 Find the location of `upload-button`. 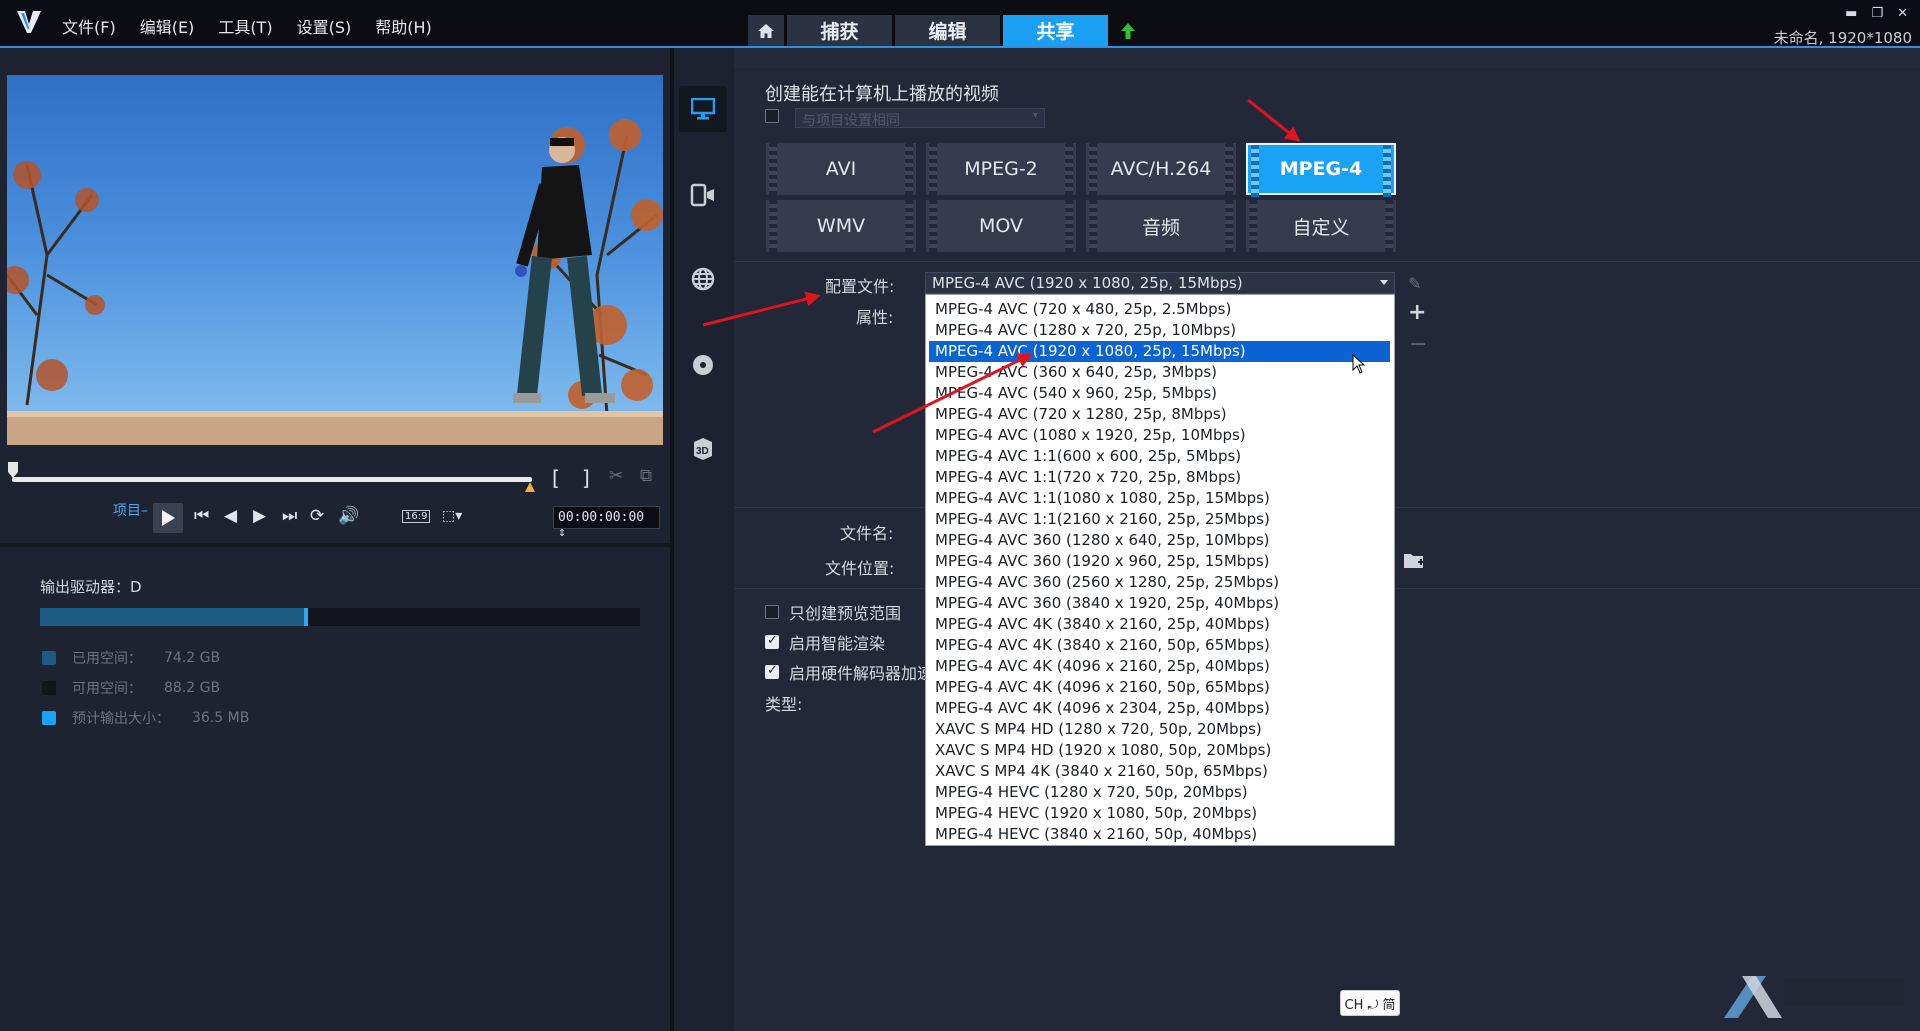

upload-button is located at coordinates (1128, 30).